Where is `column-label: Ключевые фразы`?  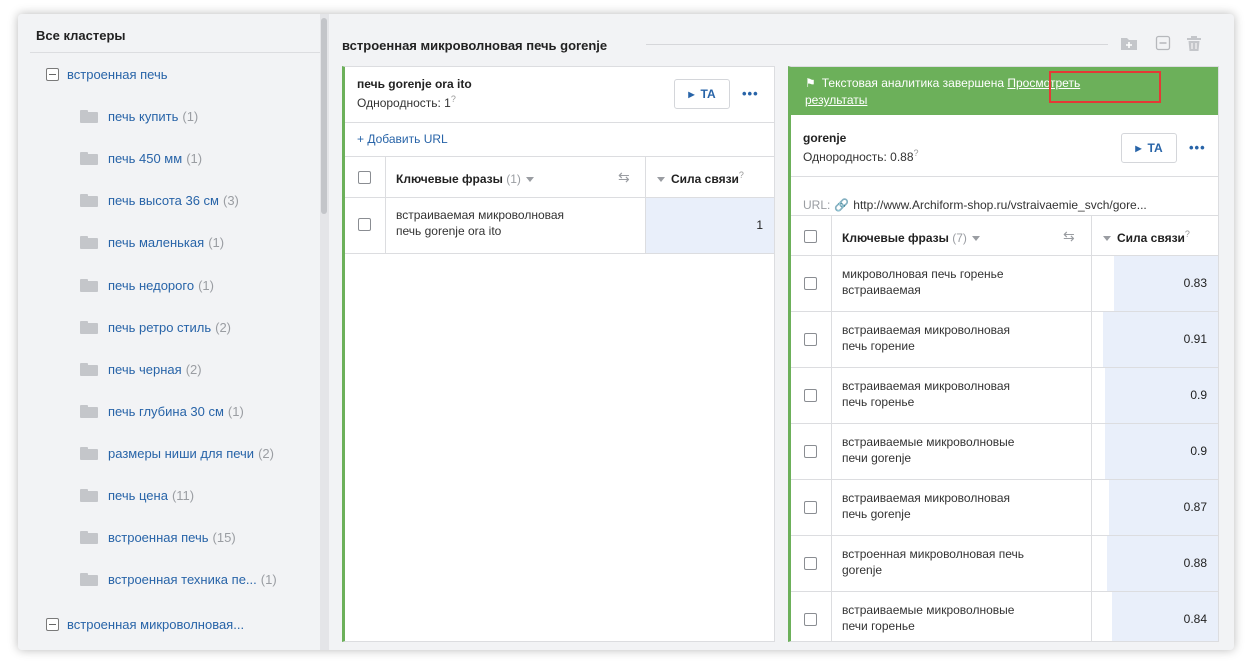 column-label: Ключевые фразы is located at coordinates (449, 179).